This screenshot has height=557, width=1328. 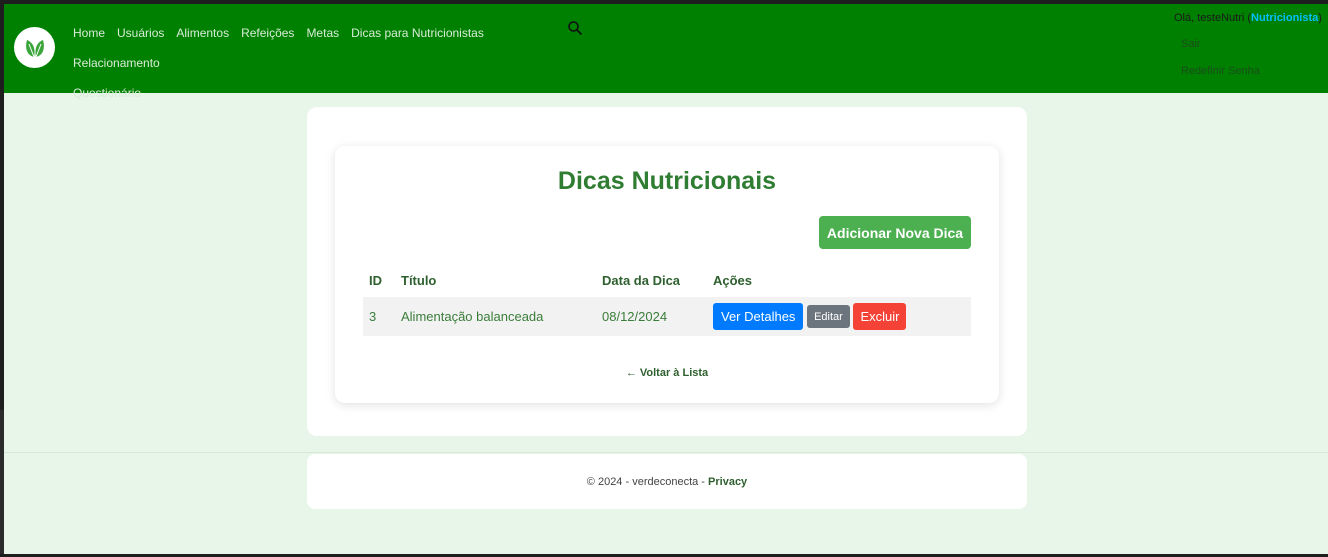 I want to click on nav-link-dicas: Dicas para Nutricionistas, so click(x=417, y=33).